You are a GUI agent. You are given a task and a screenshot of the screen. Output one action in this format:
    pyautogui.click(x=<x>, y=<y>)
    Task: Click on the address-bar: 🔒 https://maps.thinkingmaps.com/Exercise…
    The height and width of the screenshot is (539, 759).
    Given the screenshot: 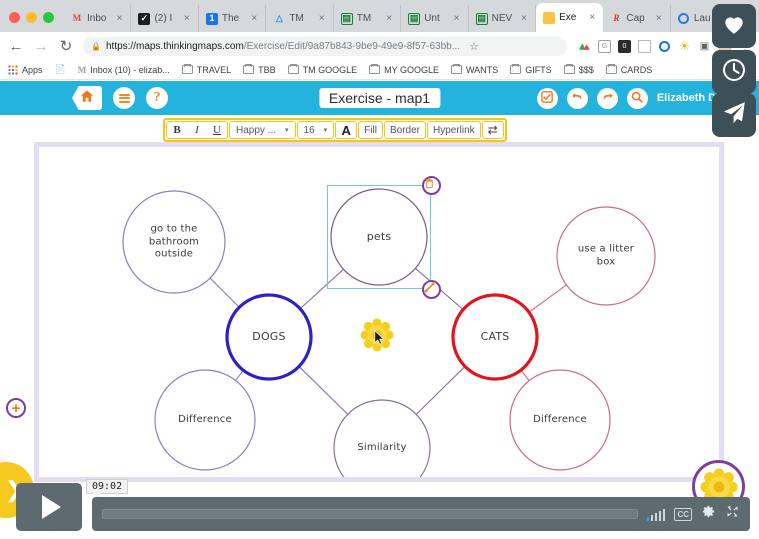 What is the action you would take?
    pyautogui.click(x=325, y=46)
    